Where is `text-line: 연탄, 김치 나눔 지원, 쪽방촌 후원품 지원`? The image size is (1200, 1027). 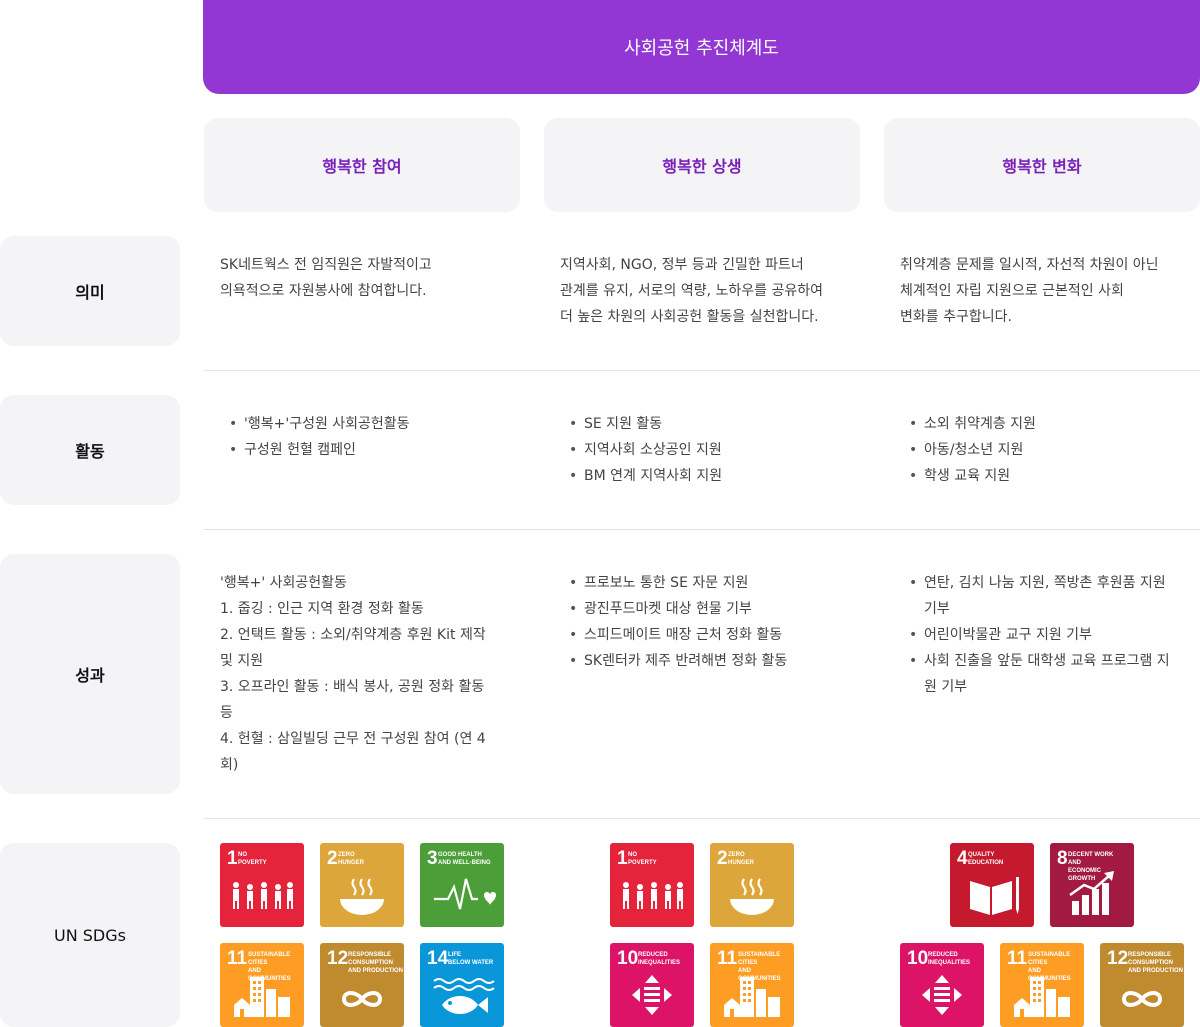
text-line: 연탄, 김치 나눔 지원, 쪽방촌 후원품 지원 is located at coordinates (1045, 583).